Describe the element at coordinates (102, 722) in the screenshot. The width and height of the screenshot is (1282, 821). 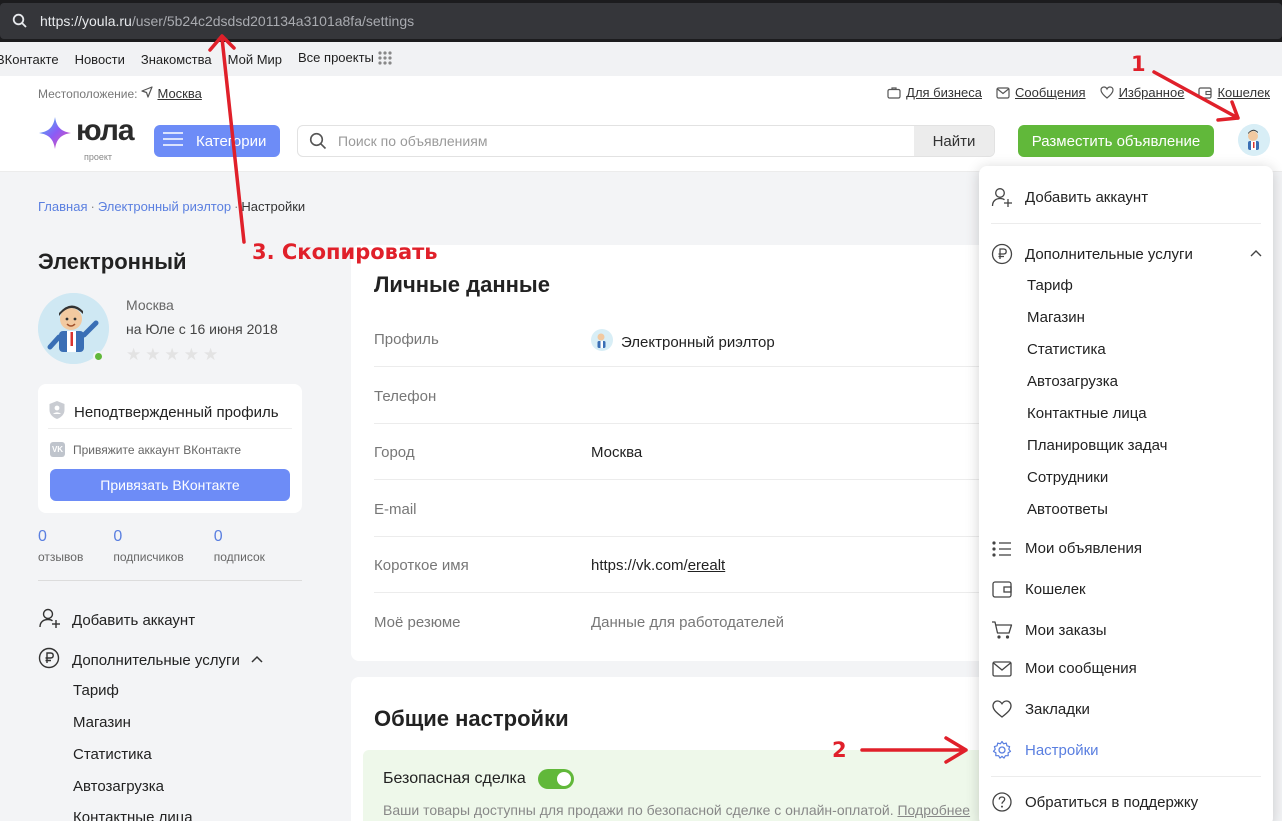
I see `left-menu-shop: Магазин` at that location.